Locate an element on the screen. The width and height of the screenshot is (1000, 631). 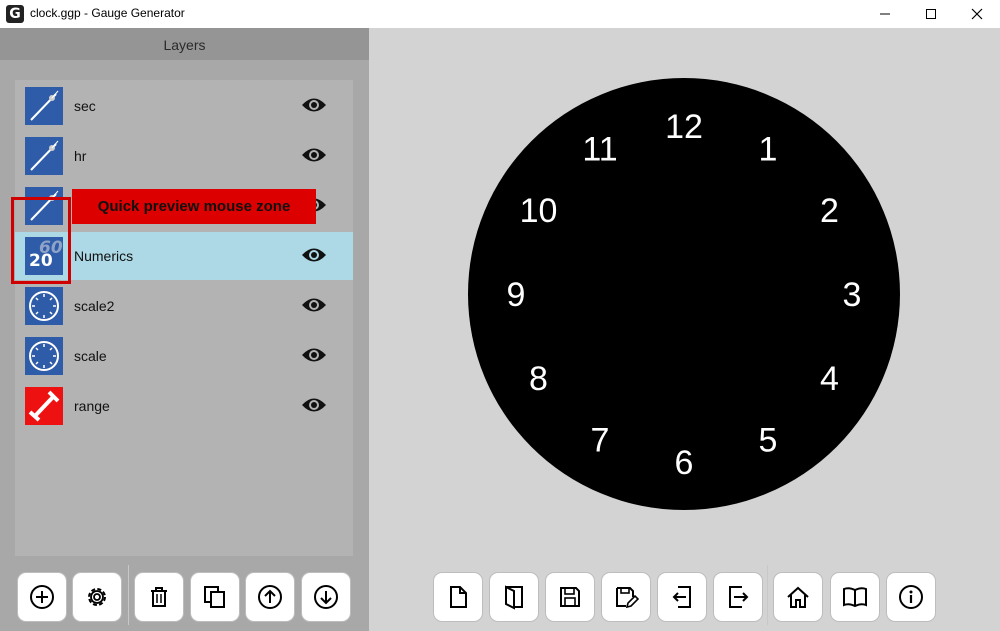
duplicate-layer-button is located at coordinates (215, 597).